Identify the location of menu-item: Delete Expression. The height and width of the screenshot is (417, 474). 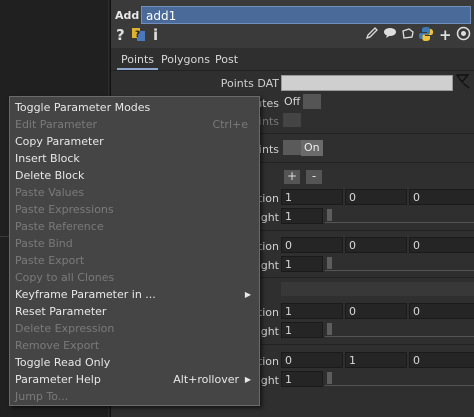
(134, 328).